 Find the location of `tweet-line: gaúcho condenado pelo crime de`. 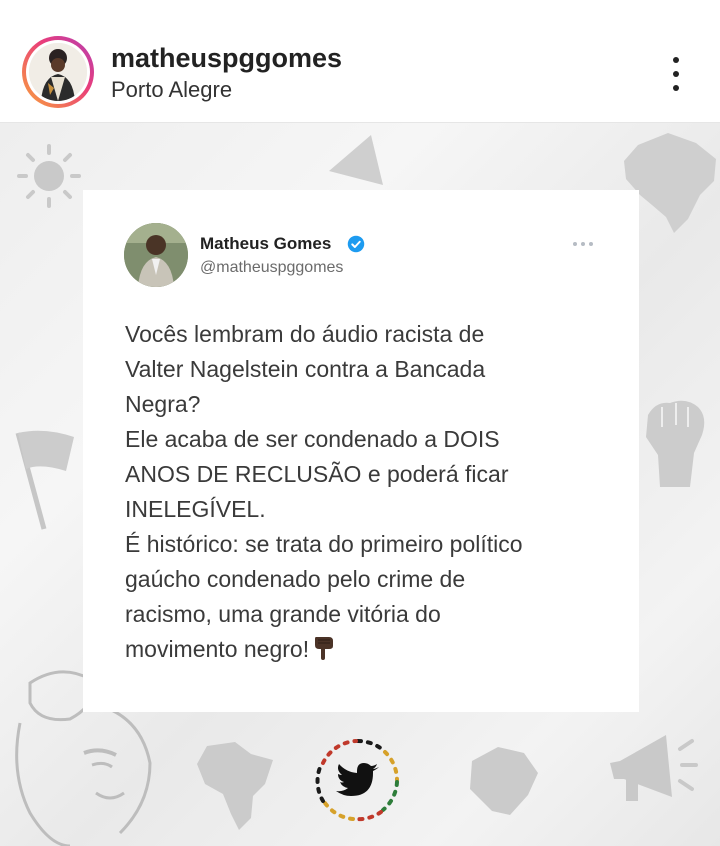

tweet-line: gaúcho condenado pelo crime de is located at coordinates (295, 579).